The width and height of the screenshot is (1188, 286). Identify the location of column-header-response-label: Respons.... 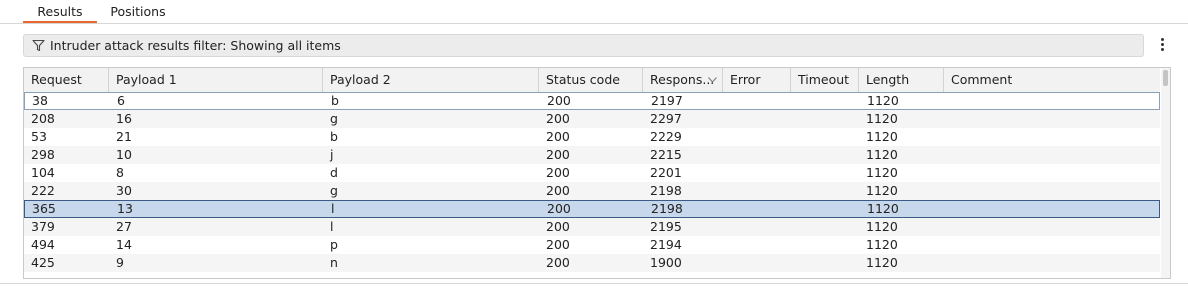
(682, 79).